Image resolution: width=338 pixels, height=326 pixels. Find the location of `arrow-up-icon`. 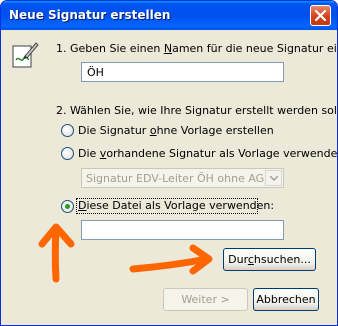

arrow-up-icon is located at coordinates (56, 253).